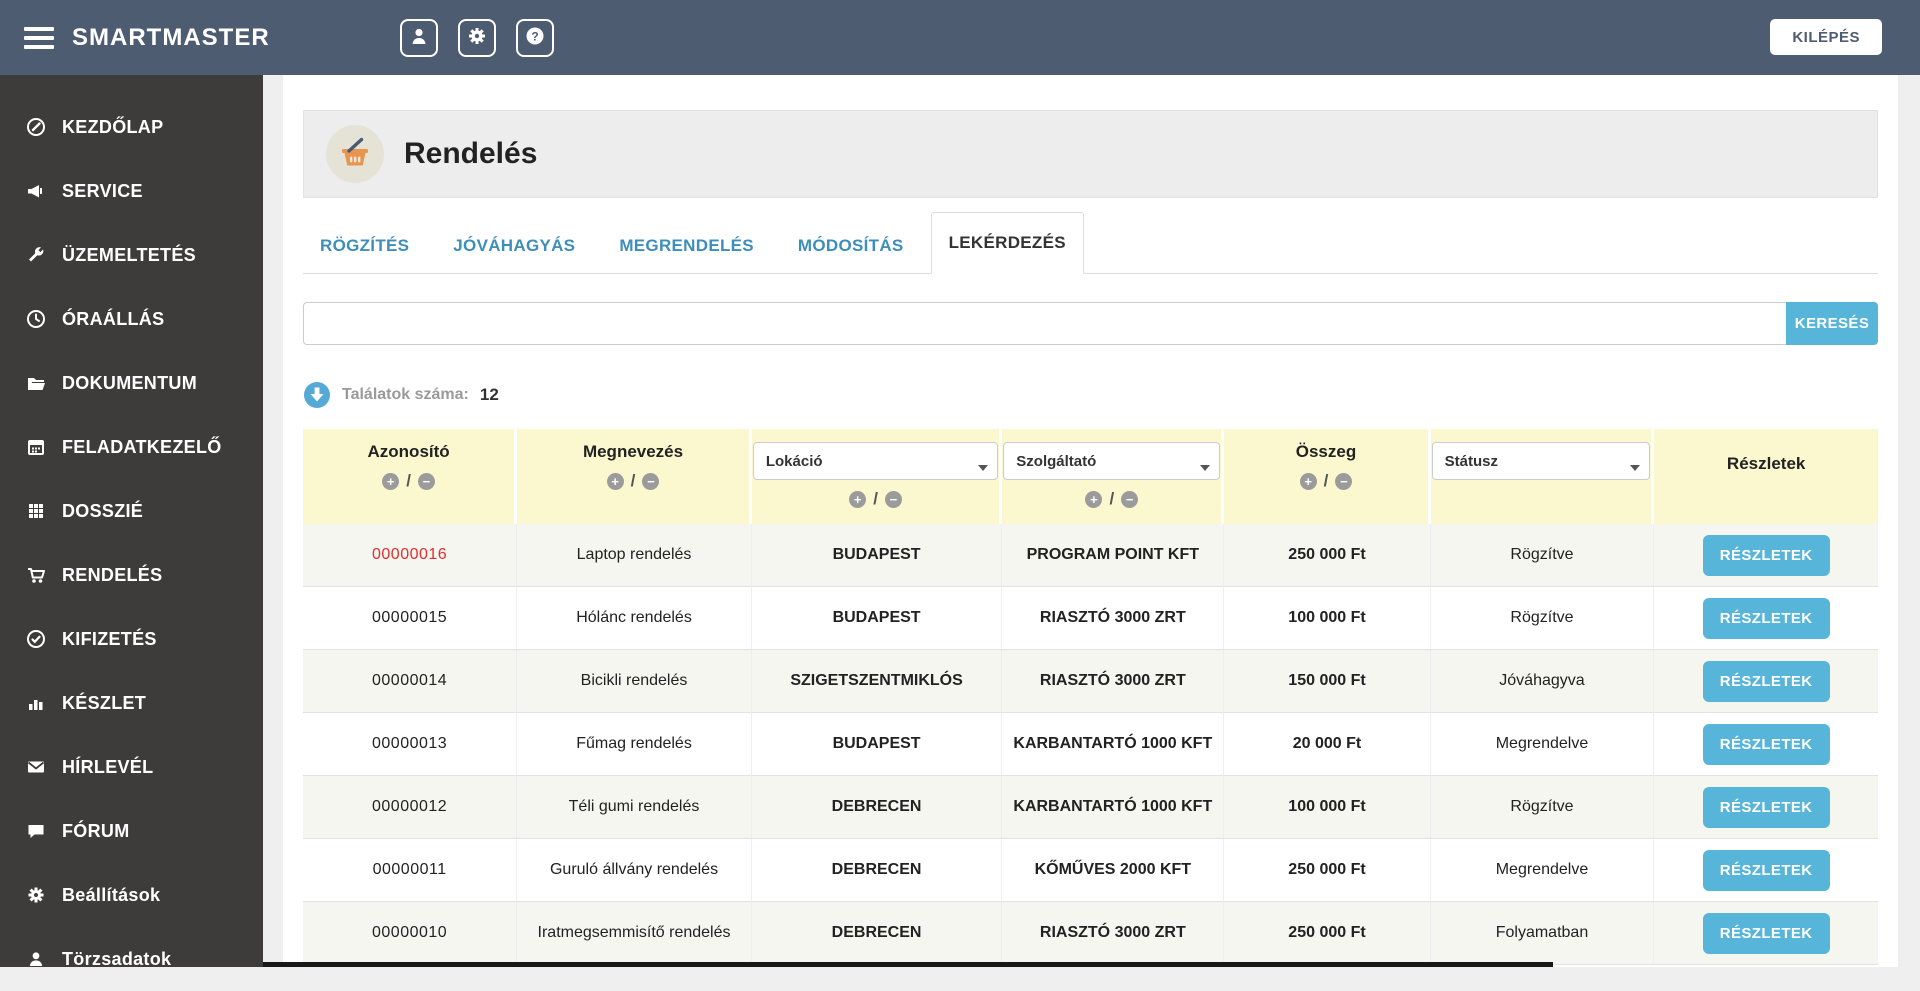 The image size is (1920, 991). I want to click on order-id: 00000014, so click(410, 681).